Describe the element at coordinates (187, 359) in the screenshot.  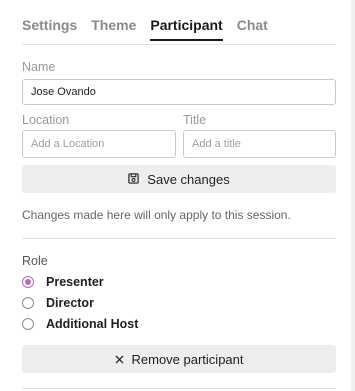
I see `remove-participant-label: Remove participant` at that location.